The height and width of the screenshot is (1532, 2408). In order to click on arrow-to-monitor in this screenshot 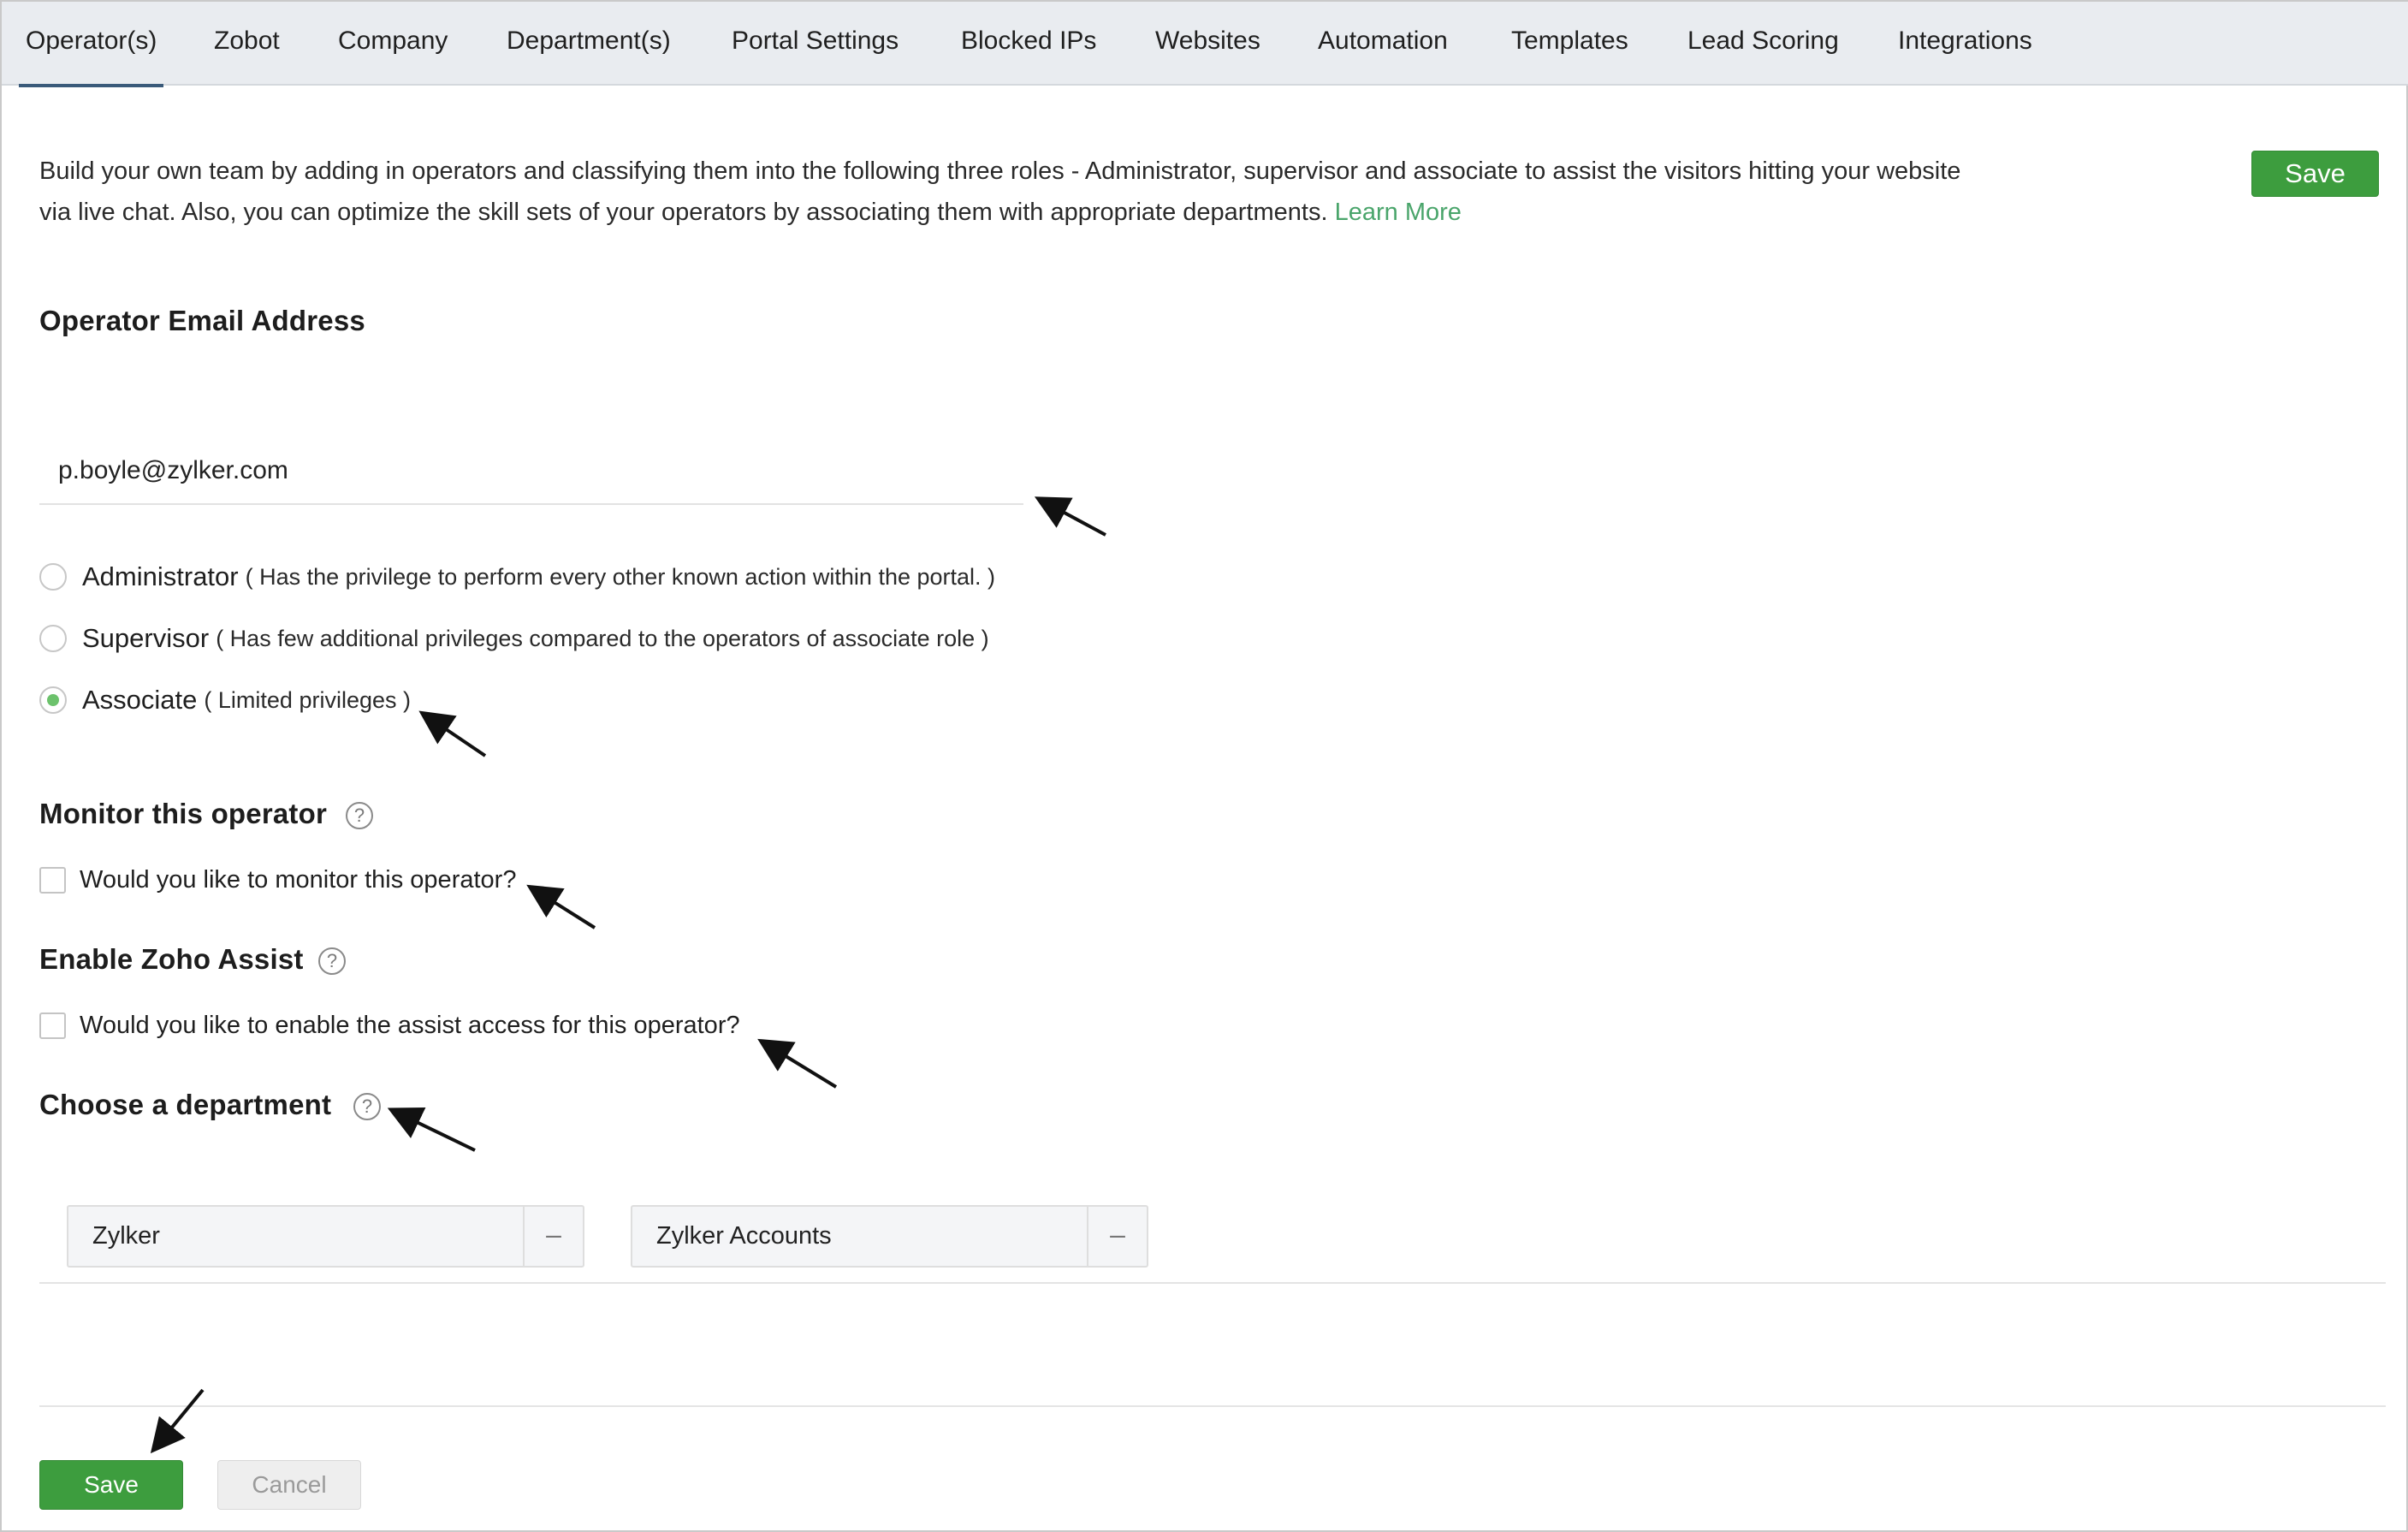, I will do `click(561, 907)`.